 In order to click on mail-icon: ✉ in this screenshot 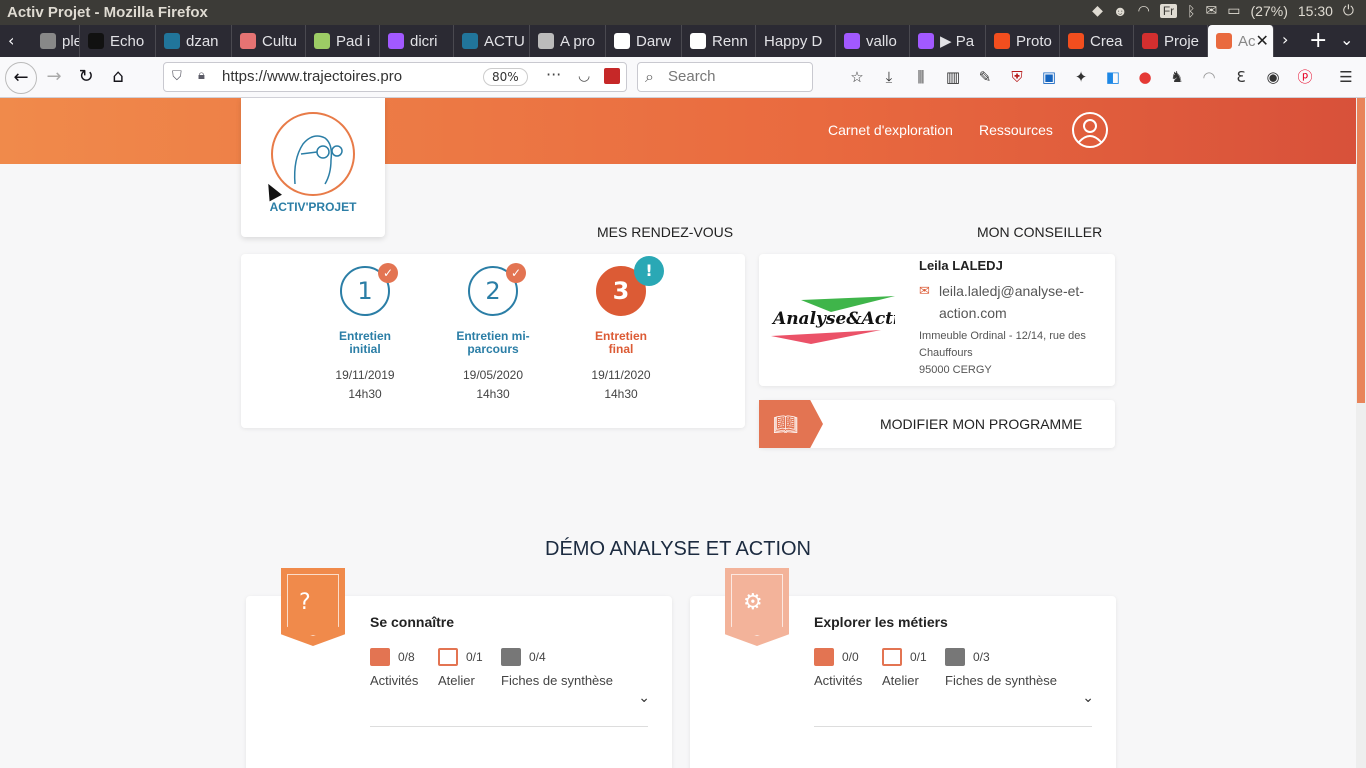, I will do `click(1212, 10)`.